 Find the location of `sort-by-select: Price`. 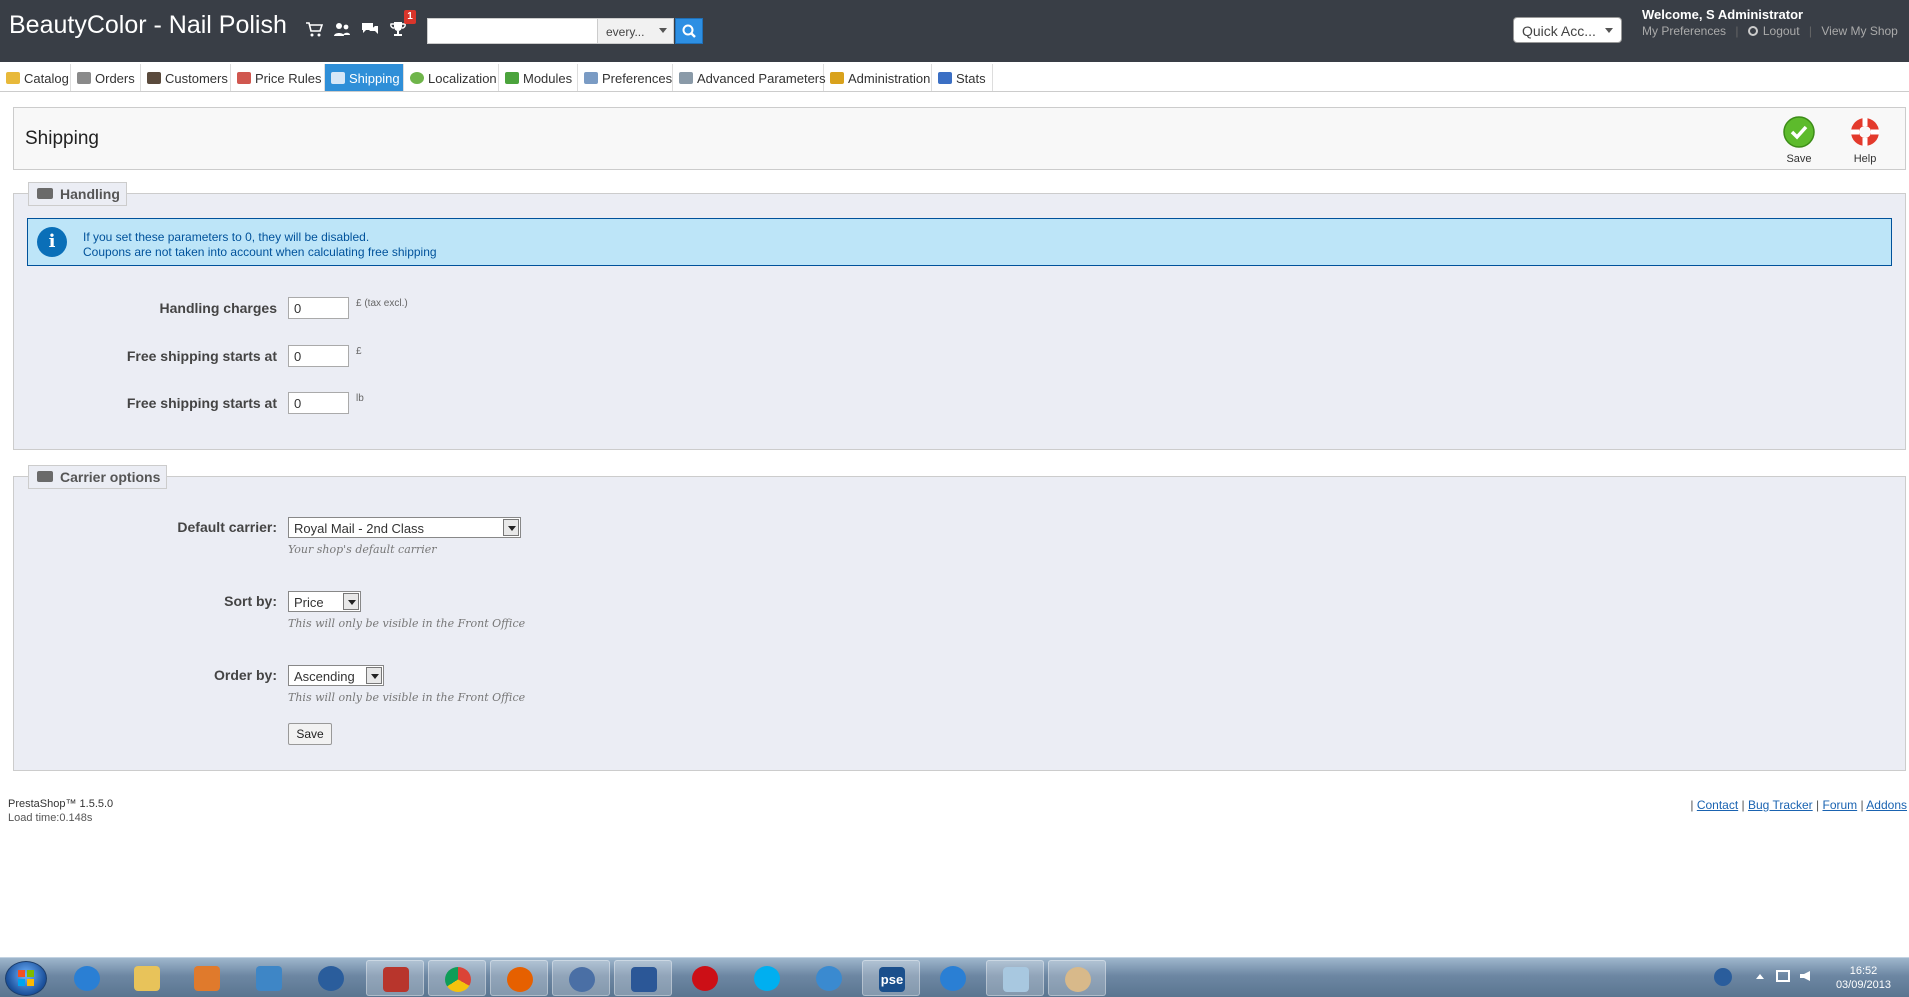

sort-by-select: Price is located at coordinates (324, 601).